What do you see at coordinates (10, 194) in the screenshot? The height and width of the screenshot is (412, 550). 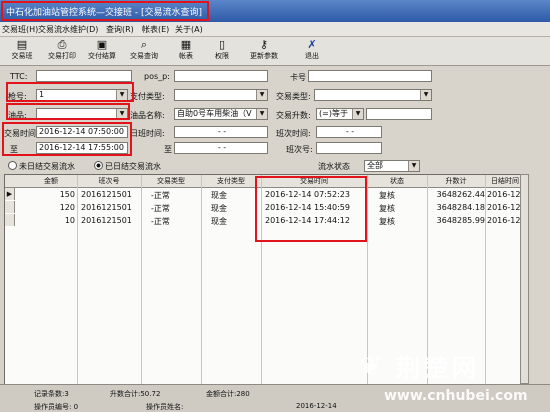 I see `current-row-marker: ▶` at bounding box center [10, 194].